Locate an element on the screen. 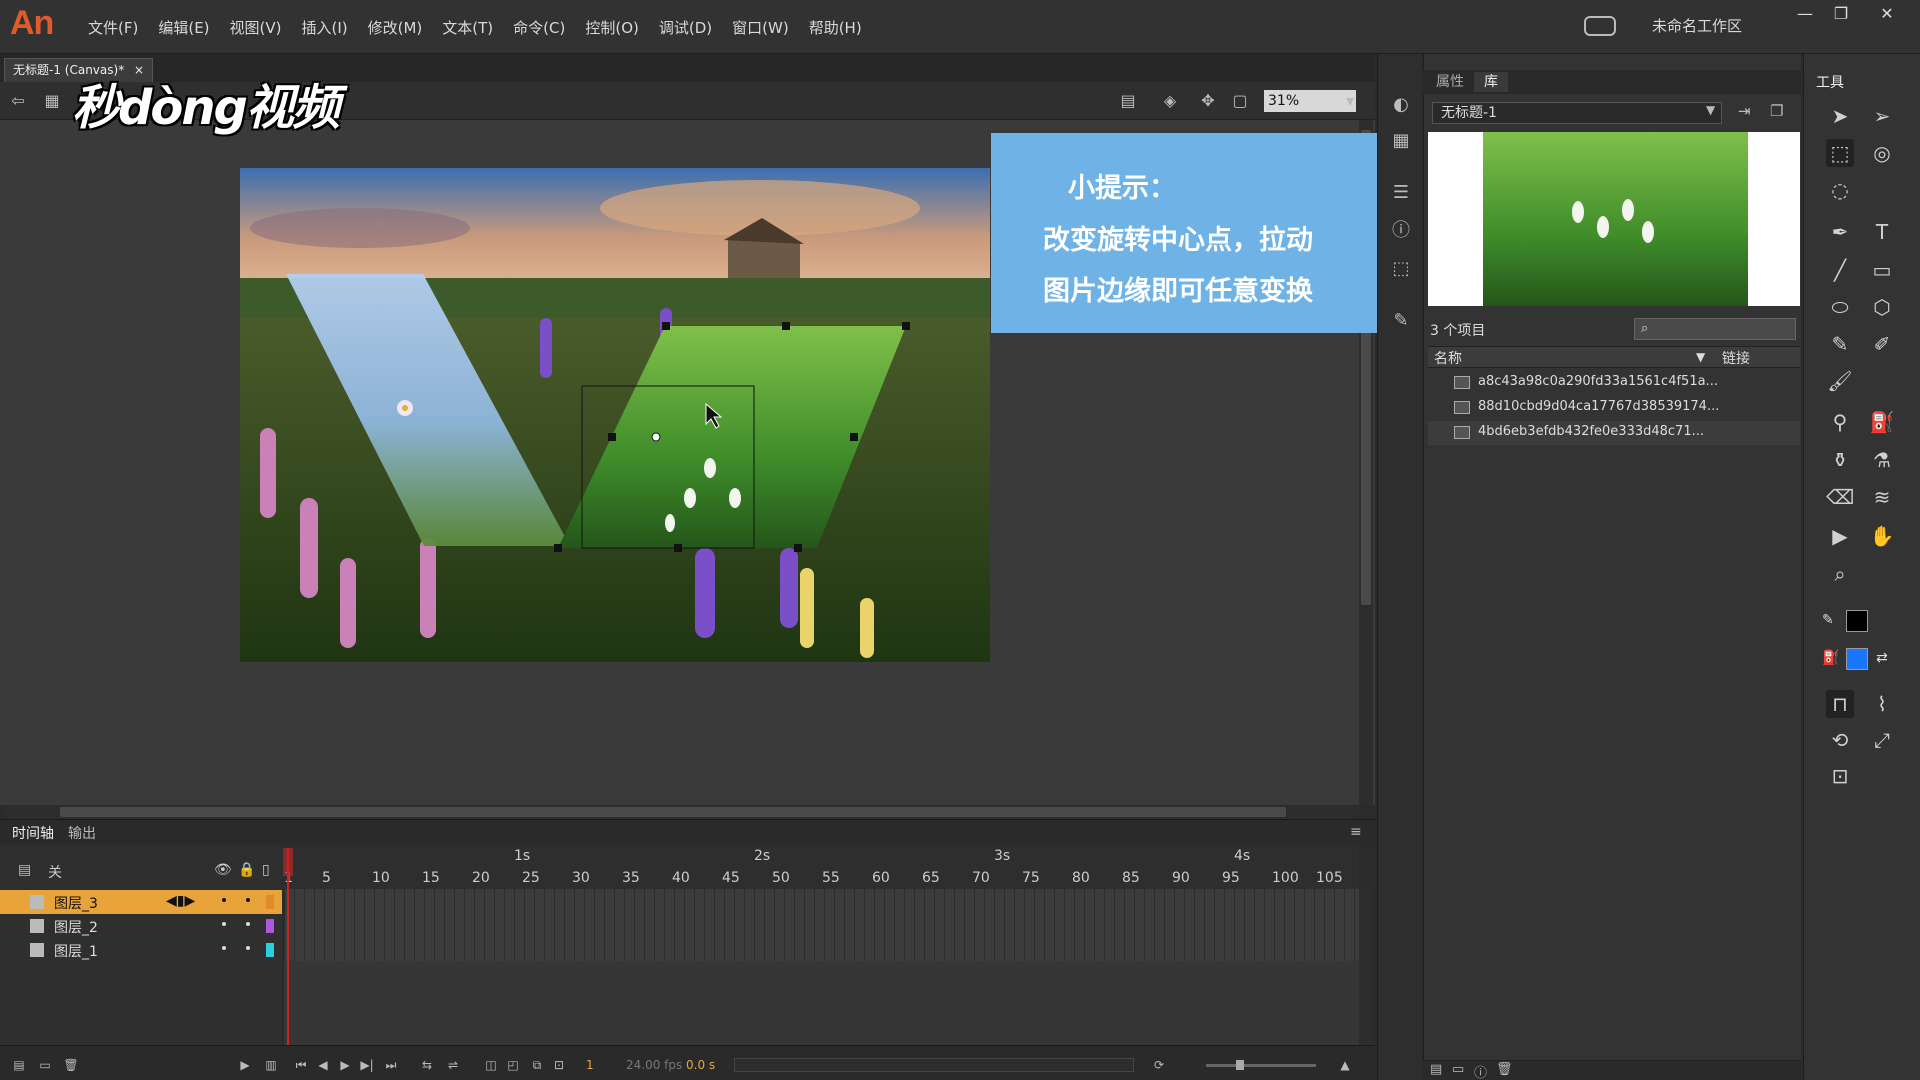 This screenshot has height=1080, width=1920. pin-icon: ⇥ is located at coordinates (1744, 111).